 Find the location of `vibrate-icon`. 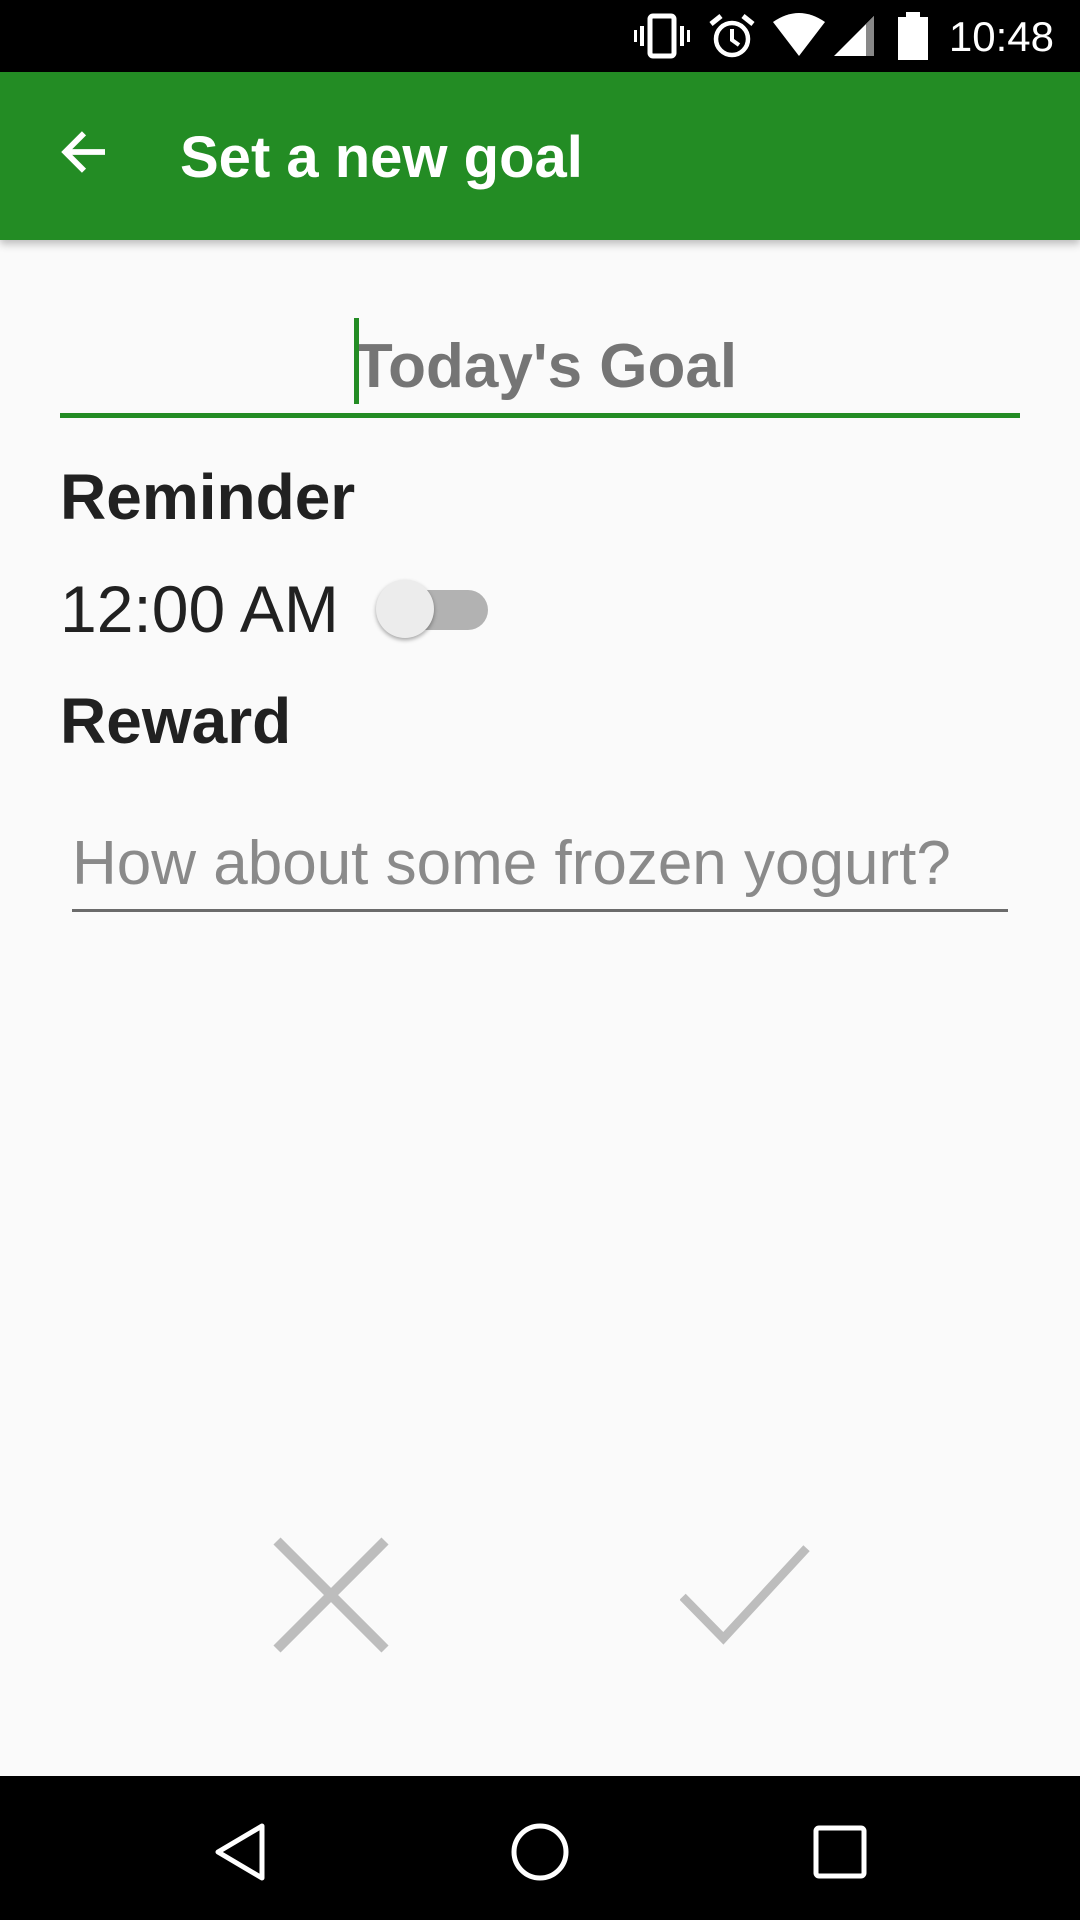

vibrate-icon is located at coordinates (662, 36).